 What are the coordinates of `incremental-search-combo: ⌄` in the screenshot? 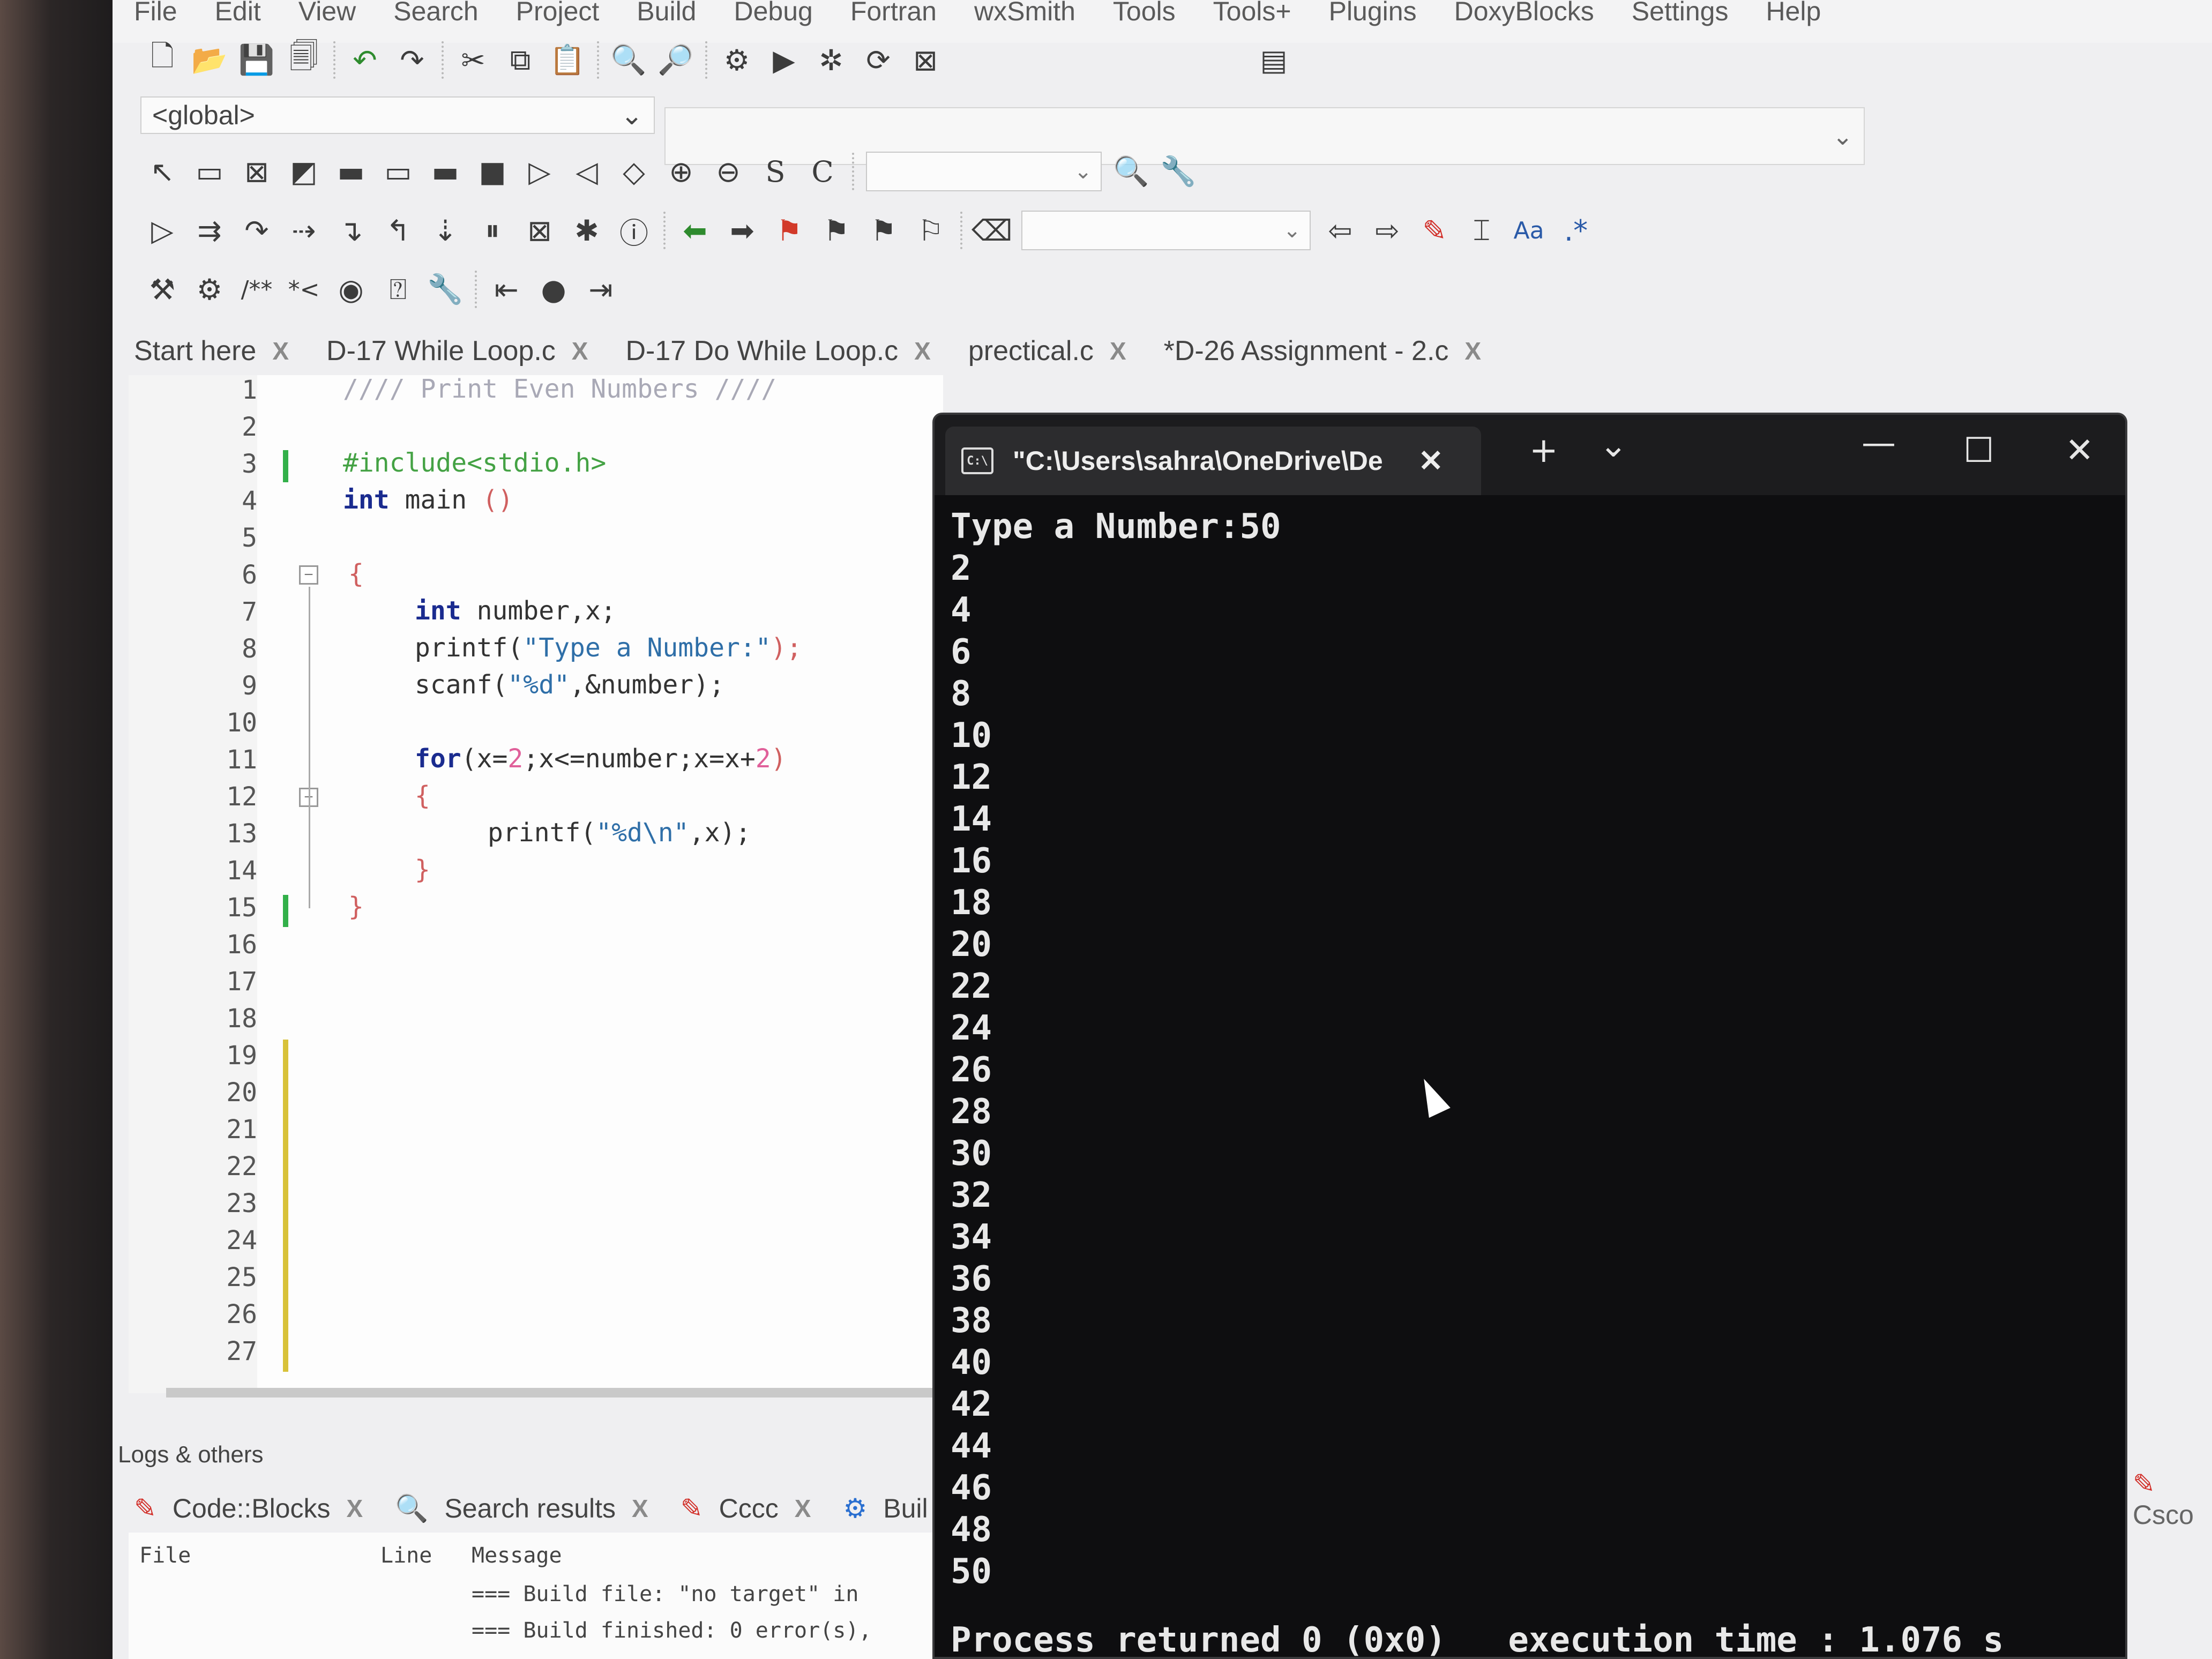 It's located at (1166, 230).